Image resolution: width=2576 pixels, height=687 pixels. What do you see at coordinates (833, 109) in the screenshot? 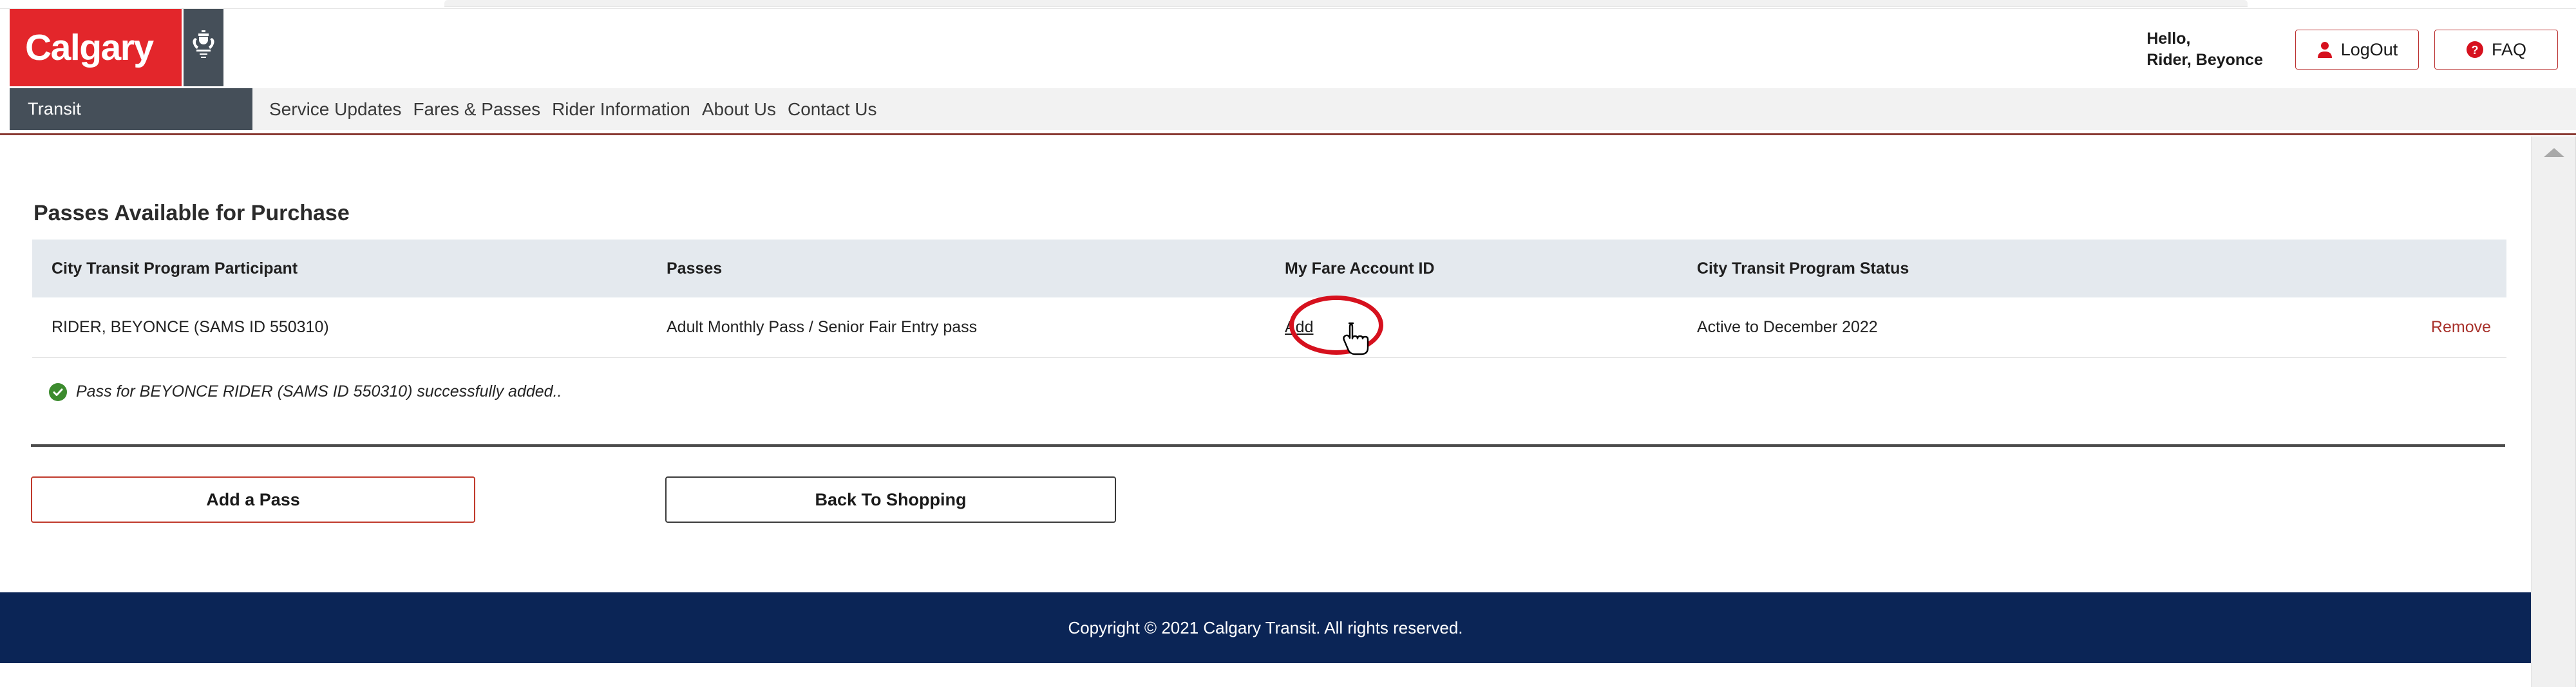
I see `nav-item-contact-us: Contact Us` at bounding box center [833, 109].